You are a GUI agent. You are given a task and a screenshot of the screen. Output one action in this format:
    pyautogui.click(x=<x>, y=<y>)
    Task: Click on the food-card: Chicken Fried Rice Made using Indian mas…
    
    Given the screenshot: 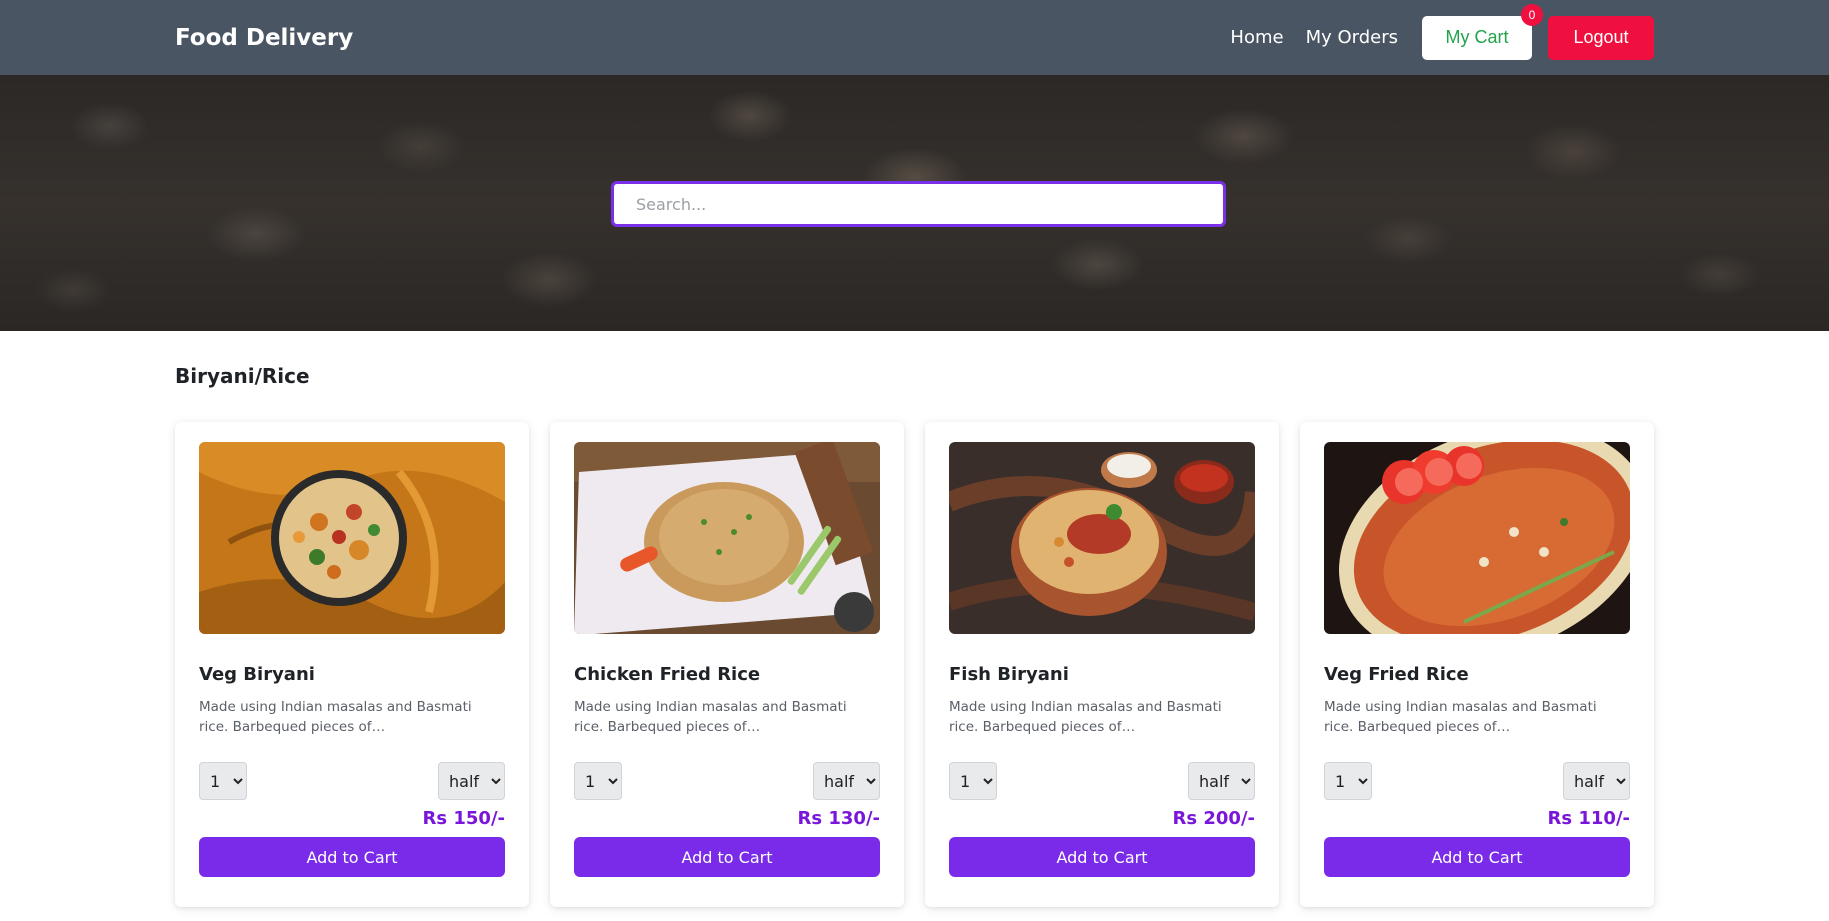 What is the action you would take?
    pyautogui.click(x=727, y=664)
    